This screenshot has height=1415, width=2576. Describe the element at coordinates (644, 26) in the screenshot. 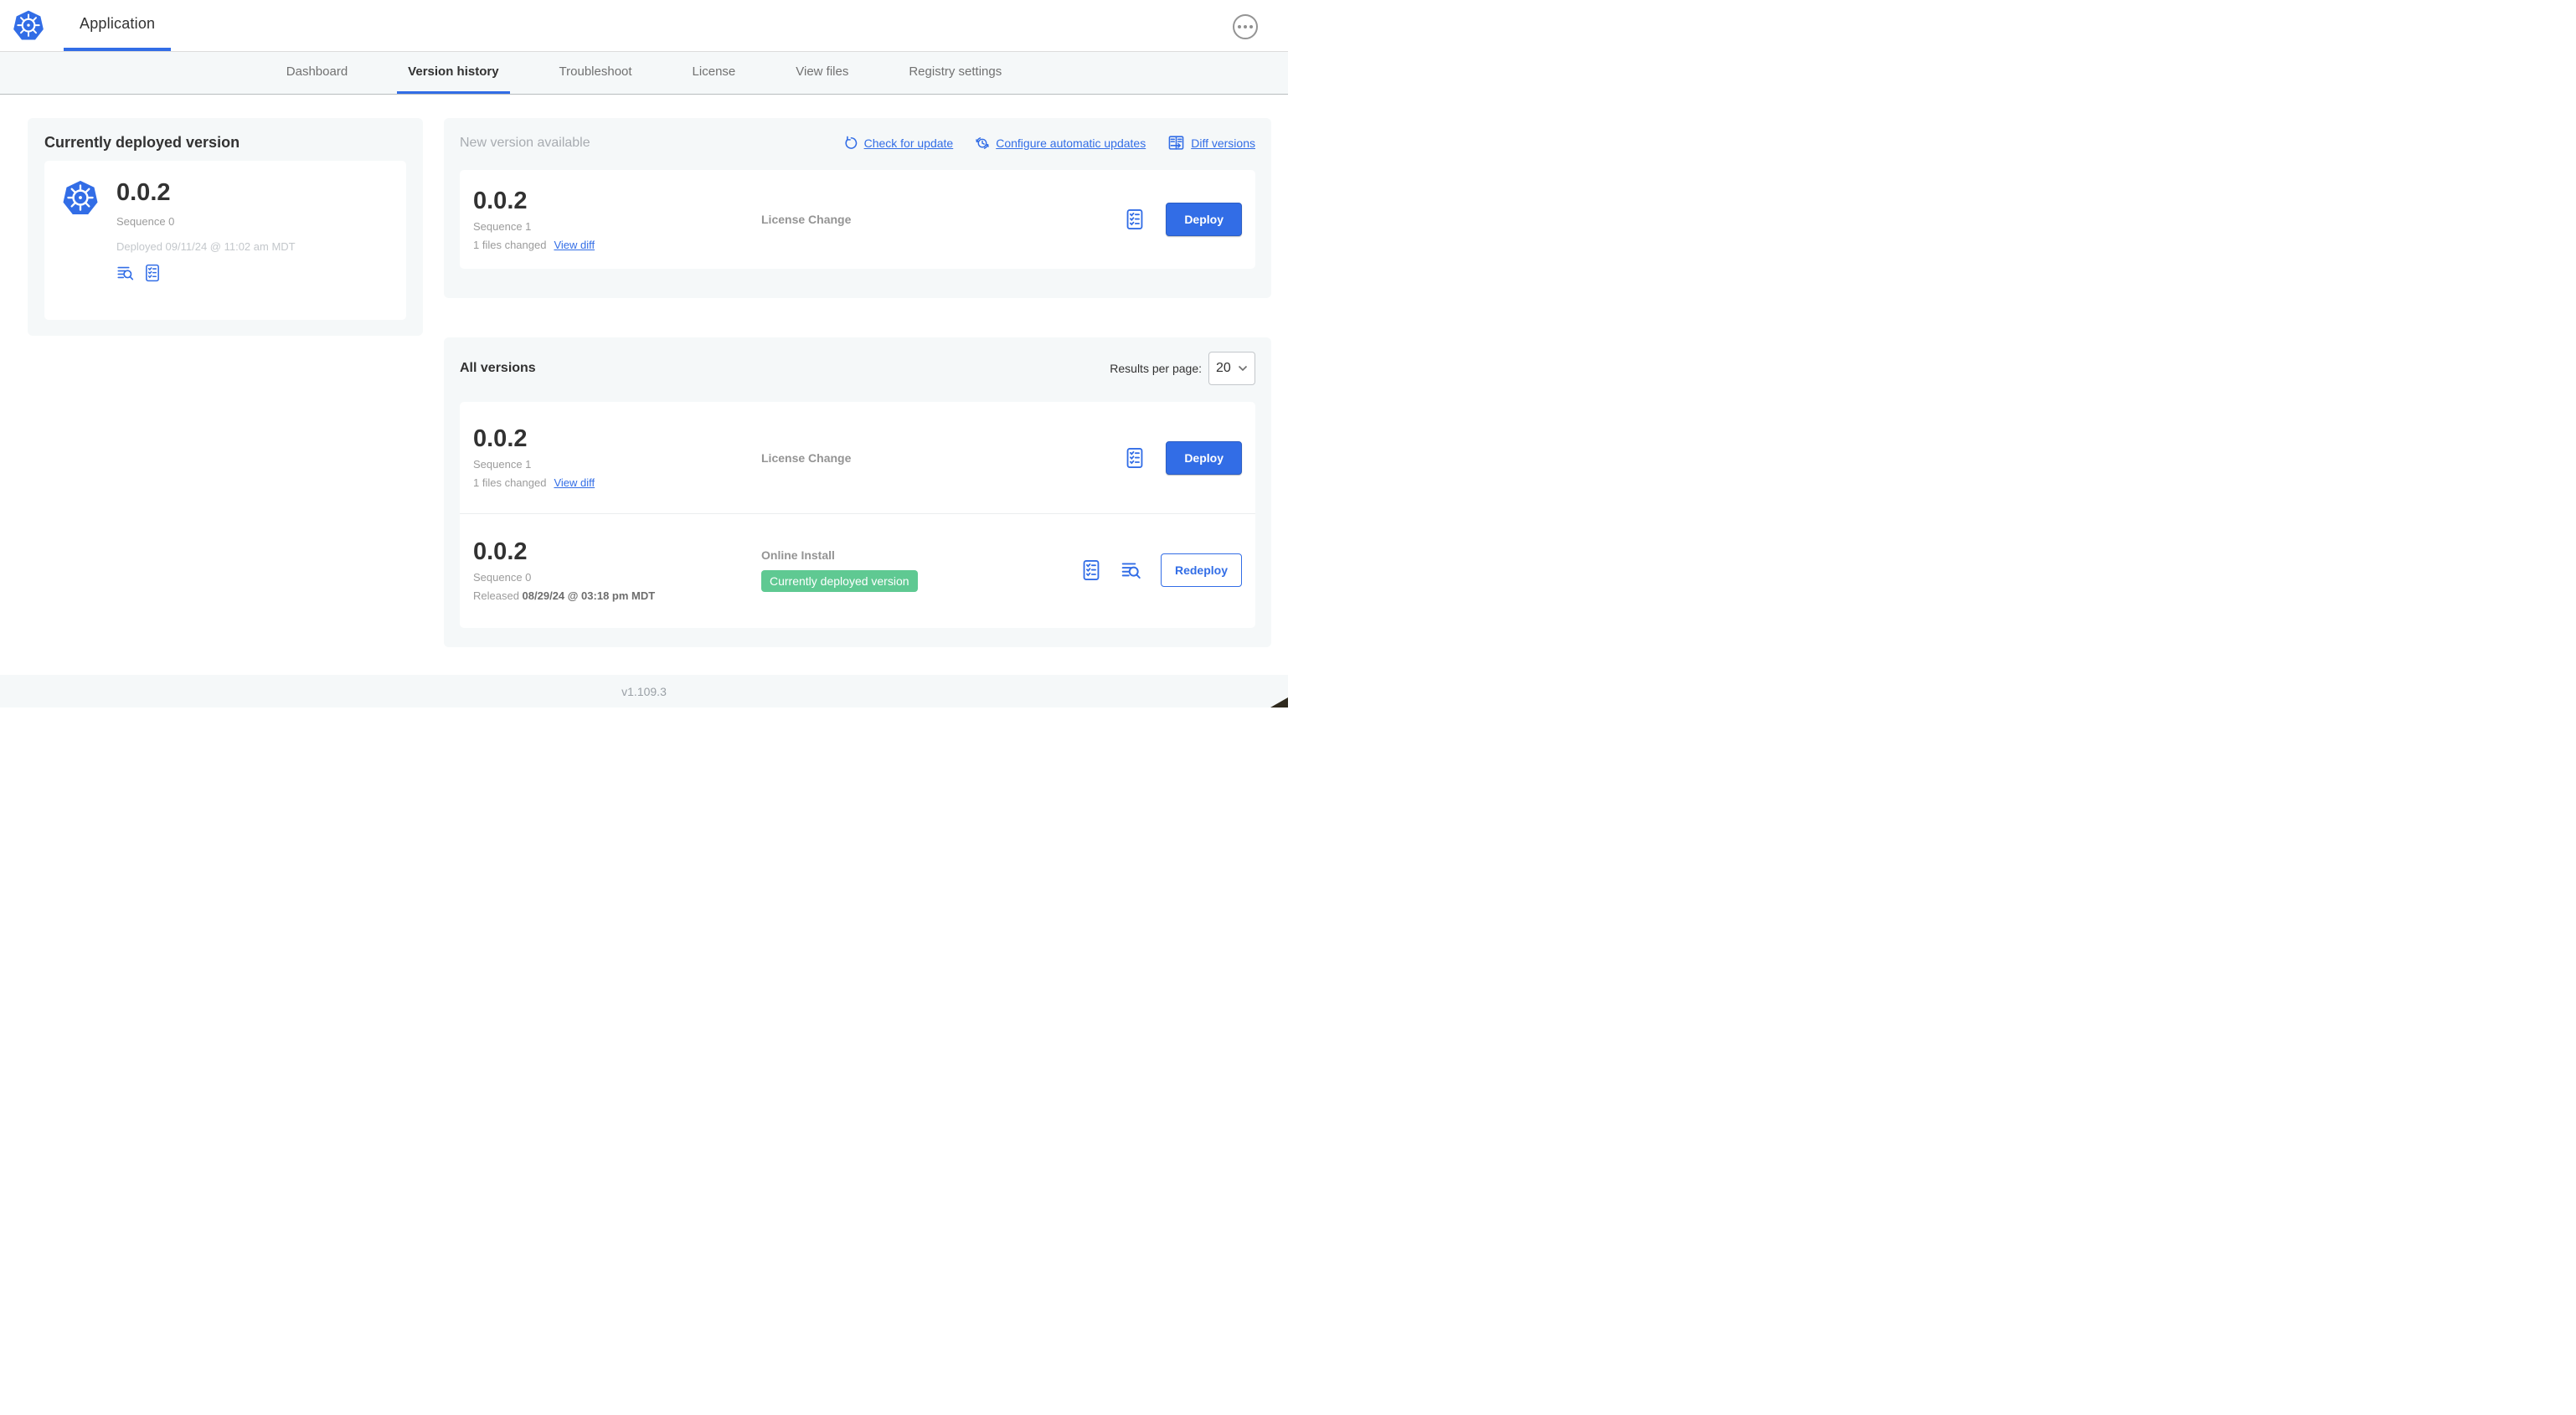

I see `top-header: Application` at that location.